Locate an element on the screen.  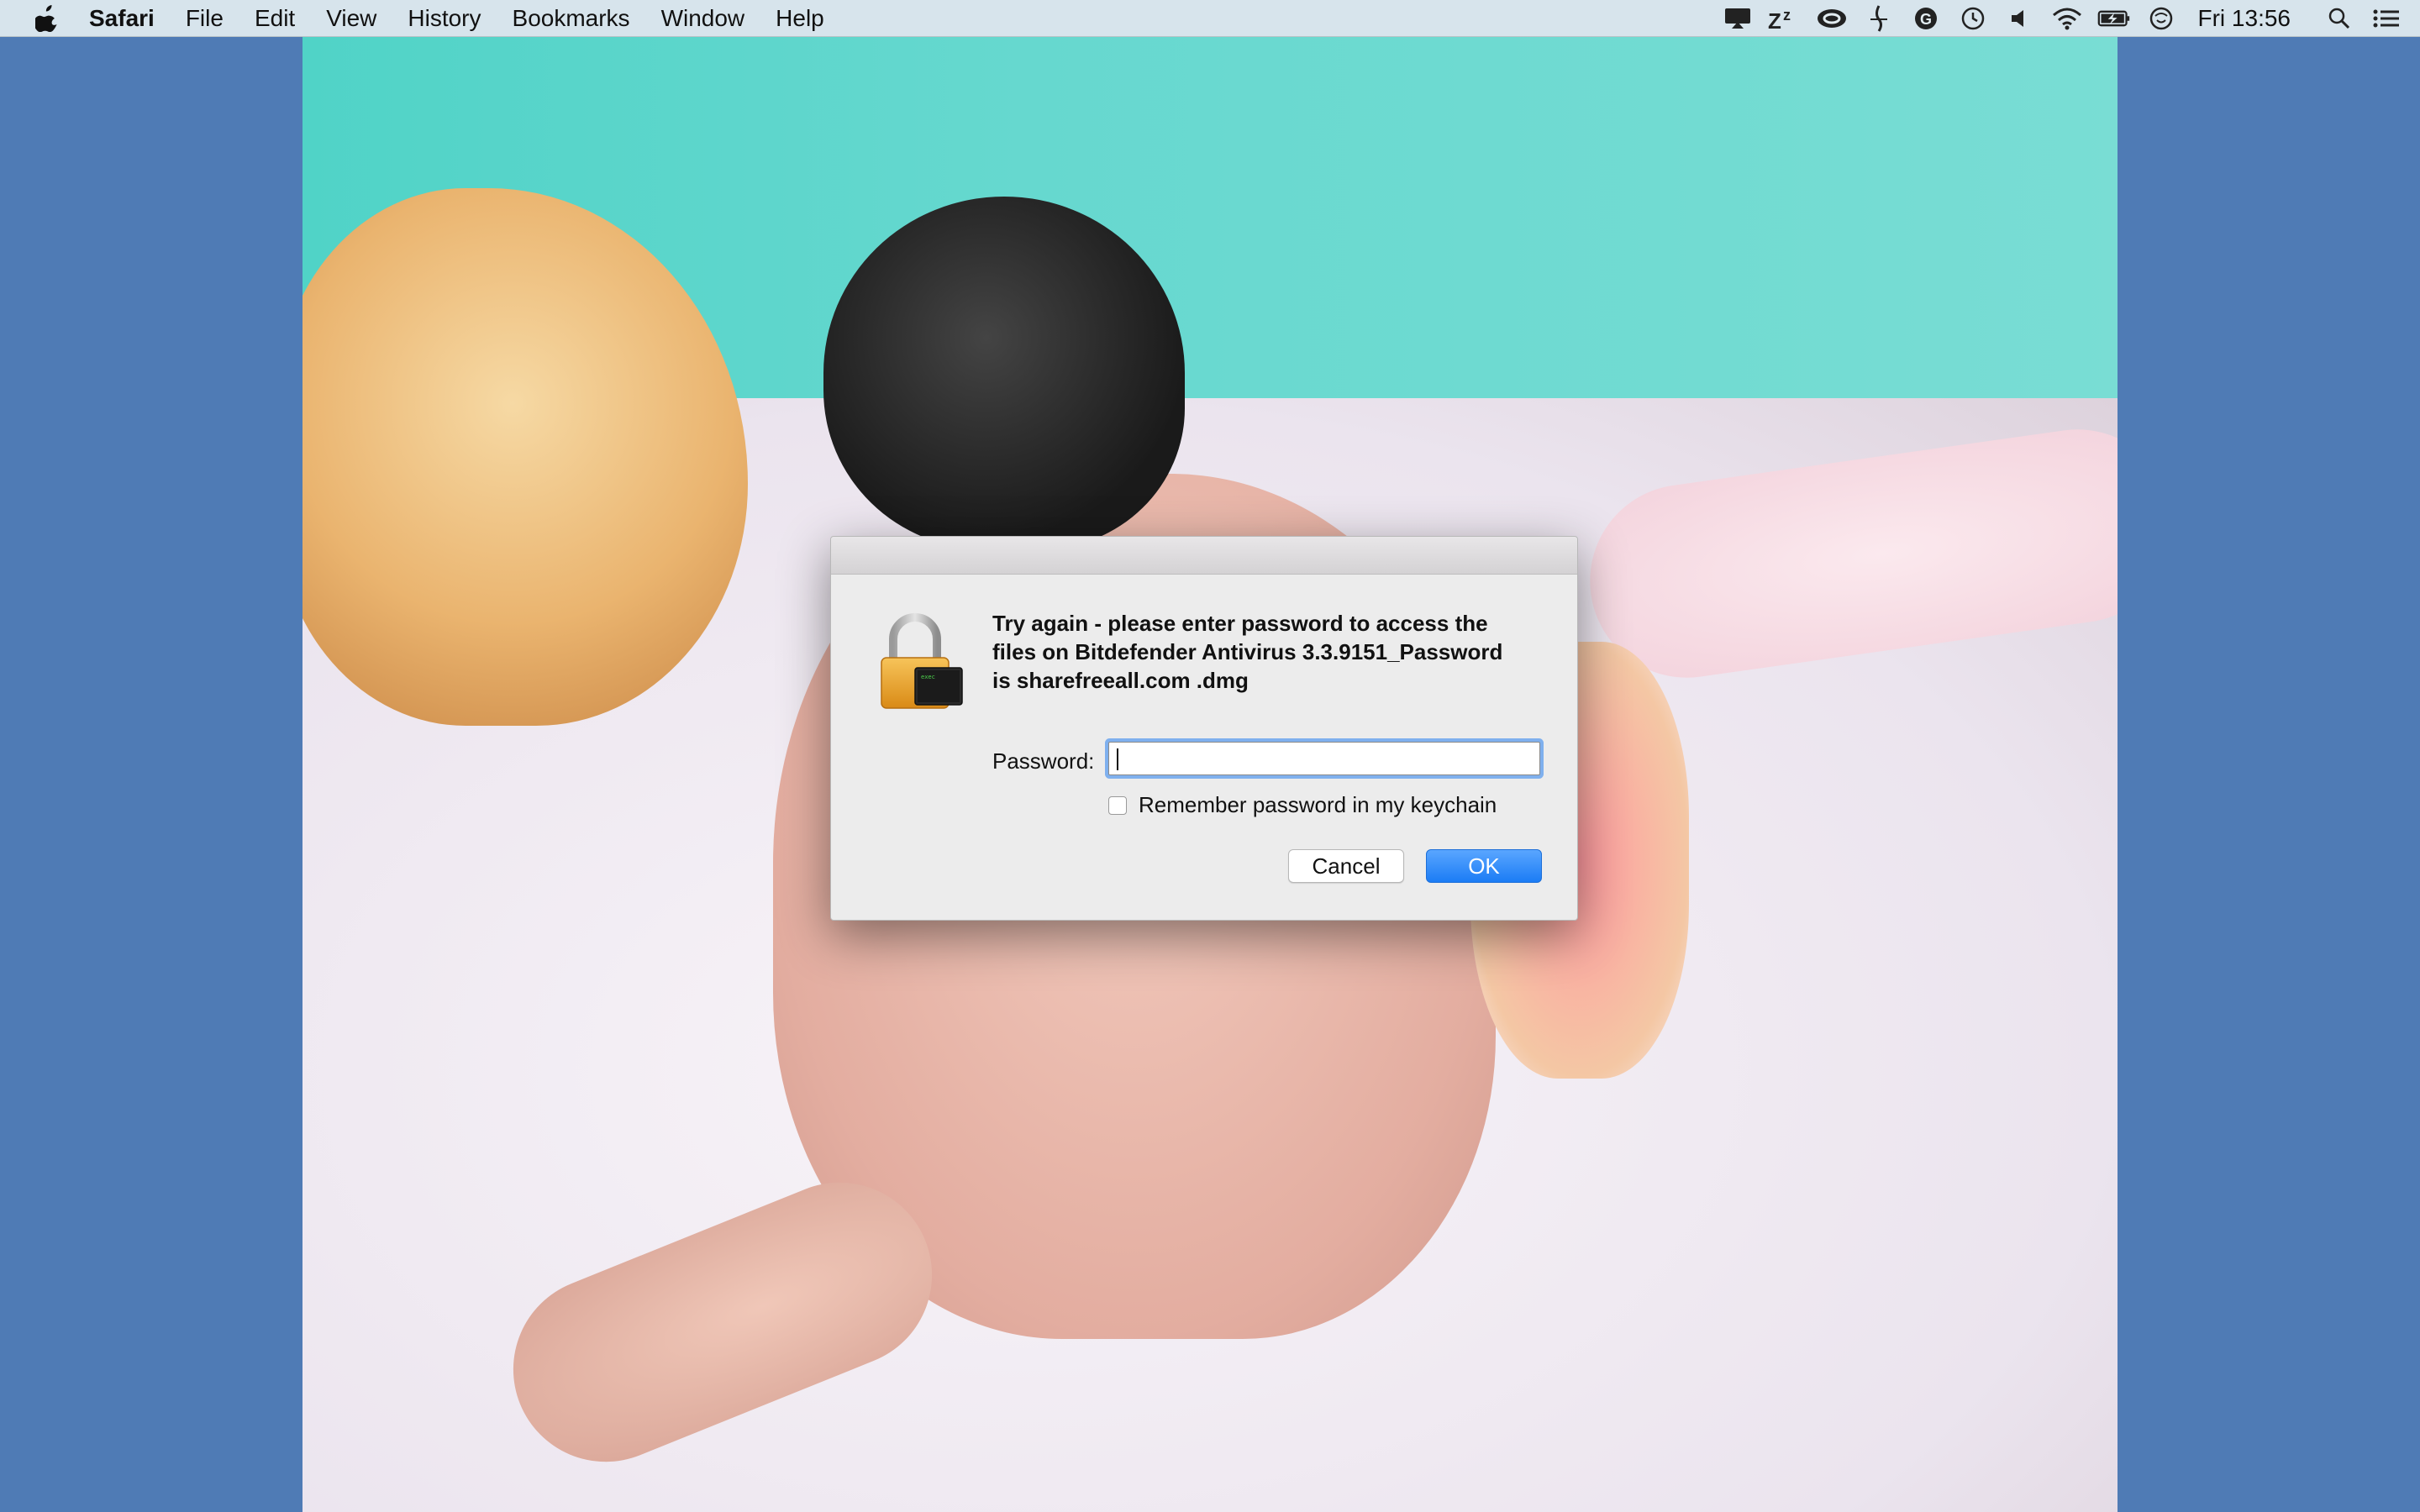
remember-password-row: Remember password in my keychain is located at coordinates (1302, 805).